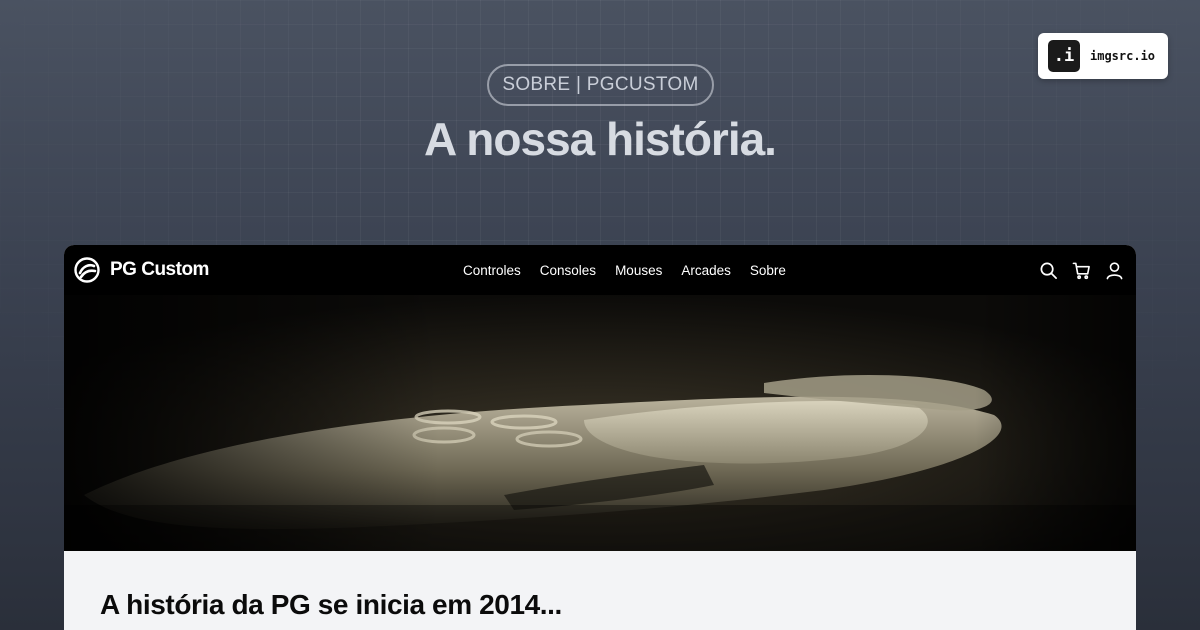 Image resolution: width=1200 pixels, height=630 pixels. What do you see at coordinates (87, 270) in the screenshot?
I see `brand-logo-icon` at bounding box center [87, 270].